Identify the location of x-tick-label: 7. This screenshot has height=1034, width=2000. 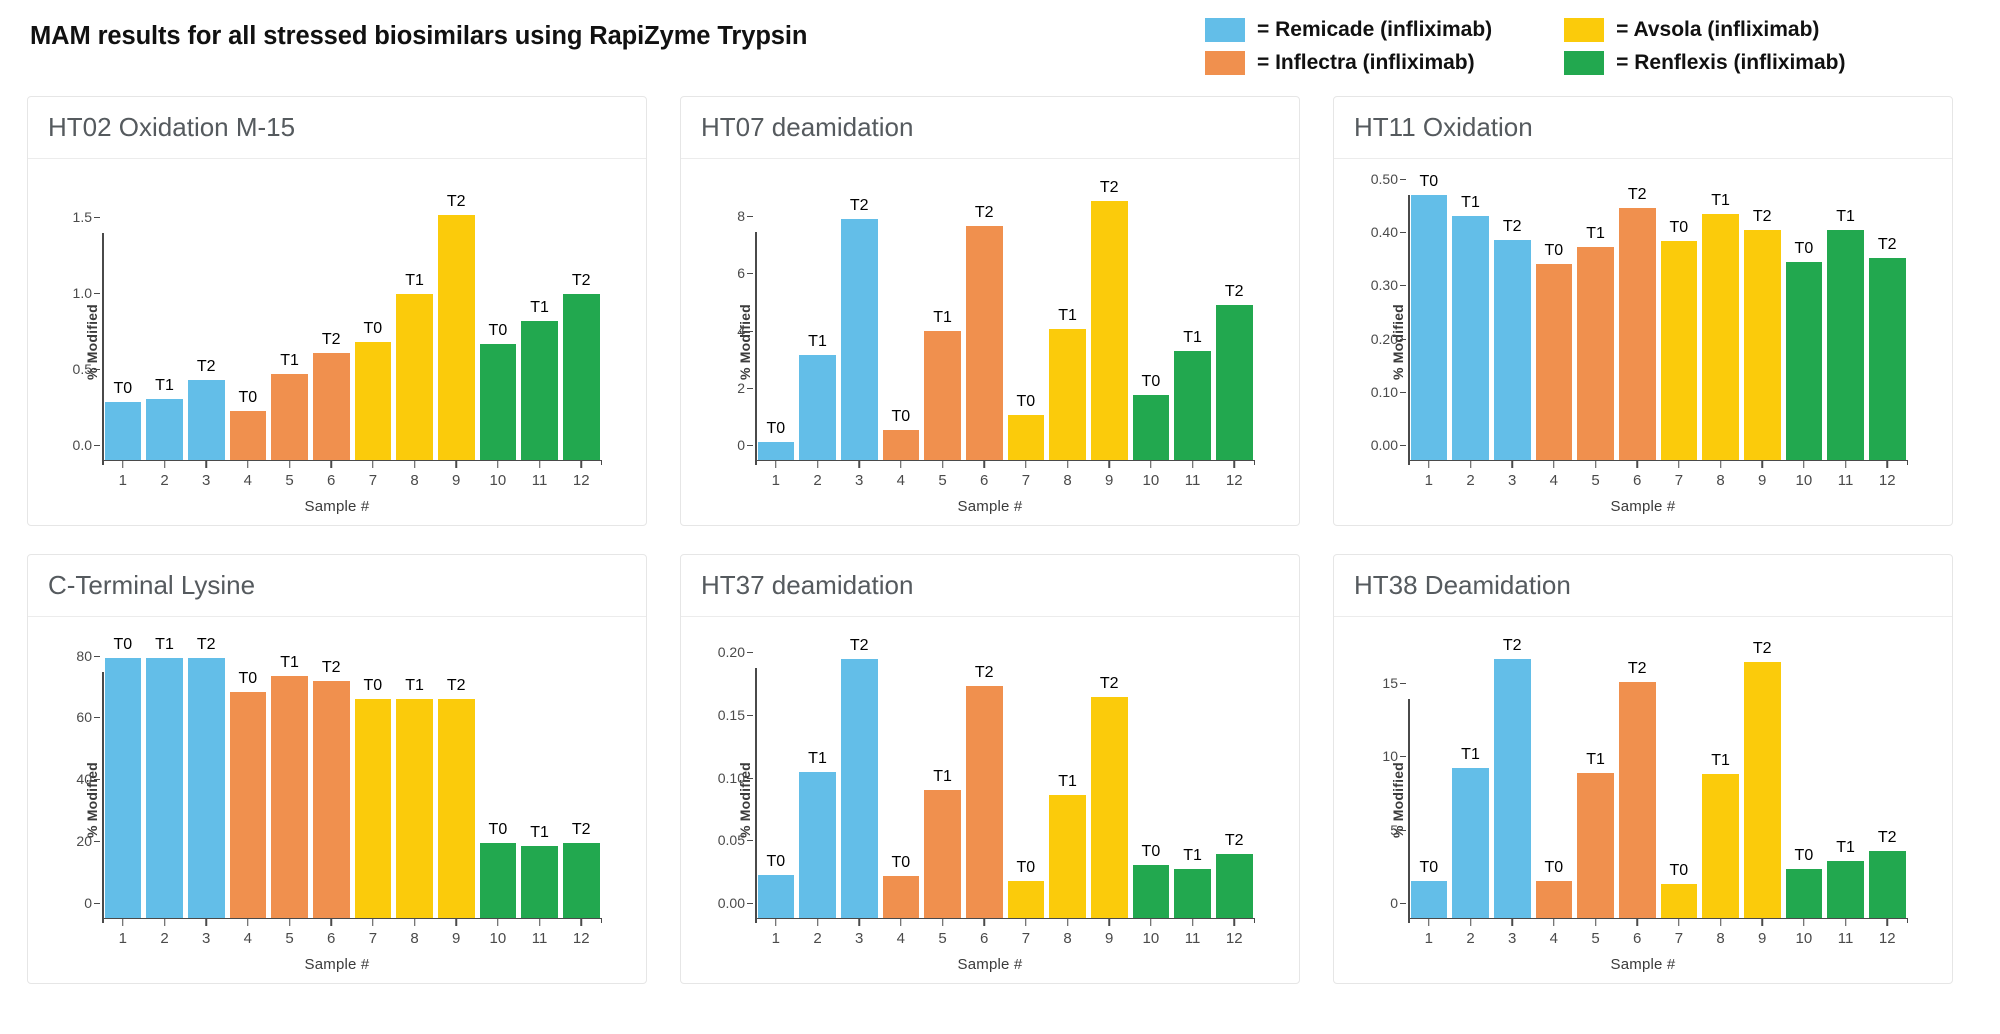
(1026, 480).